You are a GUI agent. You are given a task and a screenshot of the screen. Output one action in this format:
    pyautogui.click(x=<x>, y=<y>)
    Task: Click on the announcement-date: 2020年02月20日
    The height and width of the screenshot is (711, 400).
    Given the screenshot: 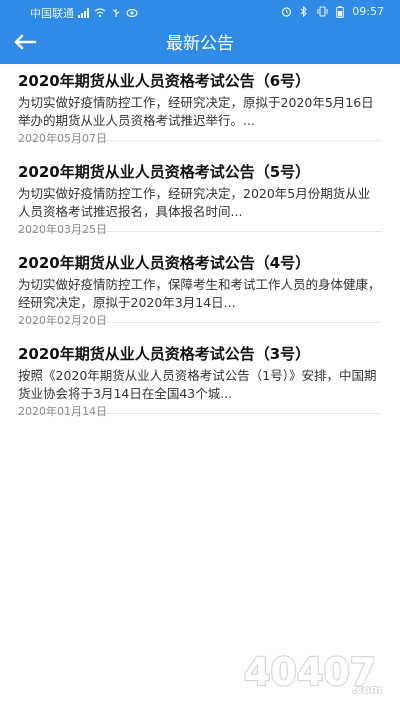 What is the action you would take?
    pyautogui.click(x=62, y=320)
    